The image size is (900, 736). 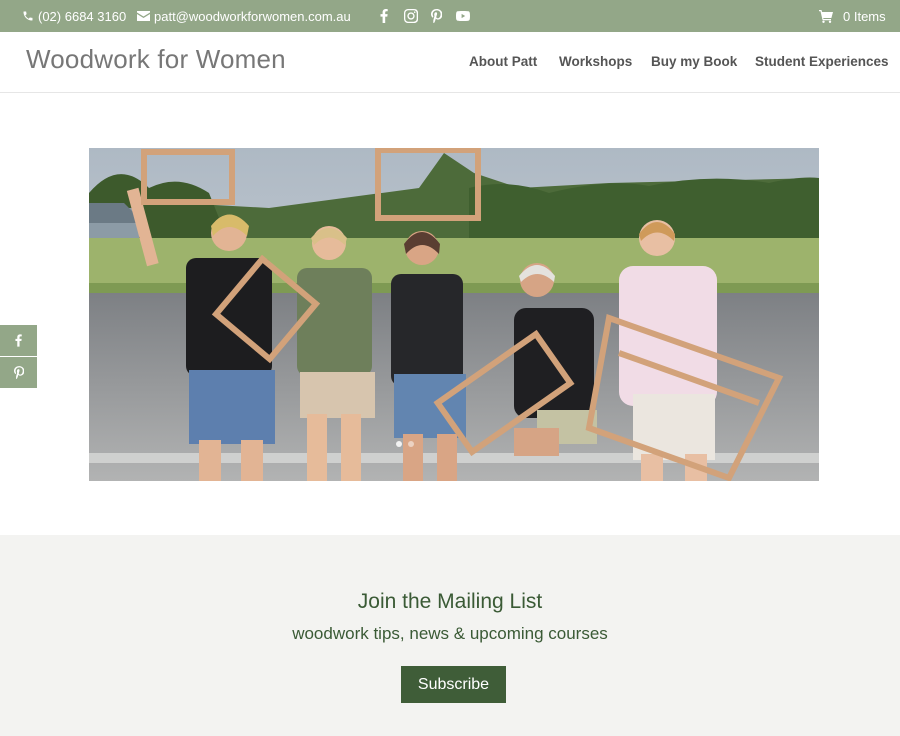 I want to click on cart-link: 0 Items, so click(x=852, y=16).